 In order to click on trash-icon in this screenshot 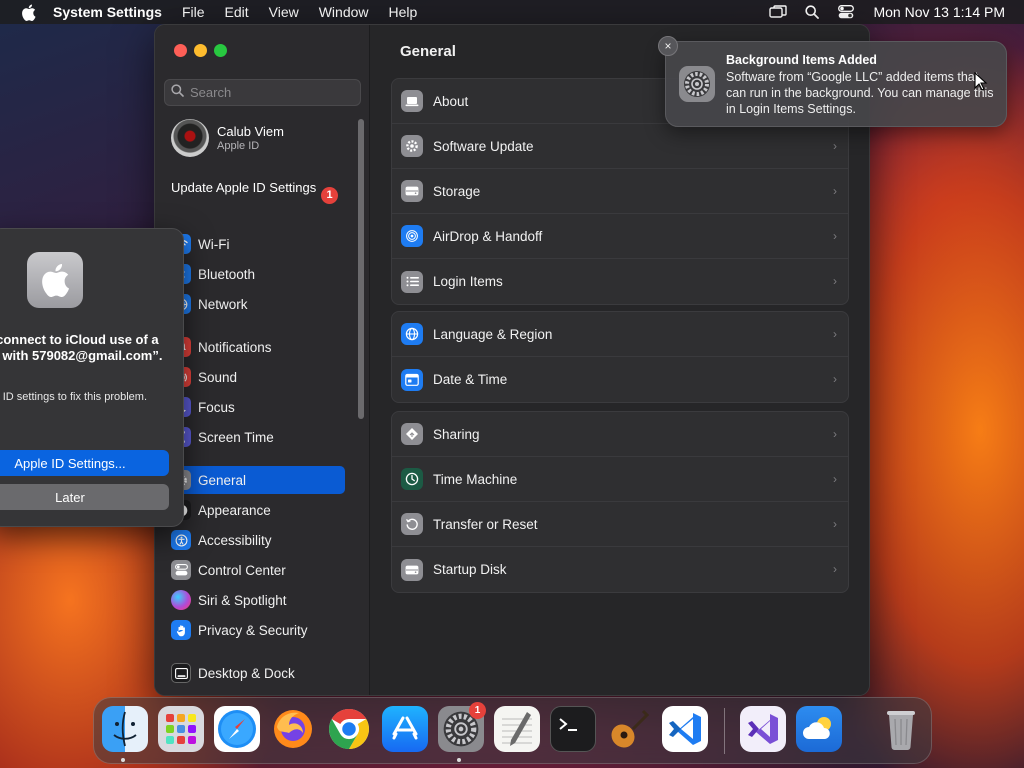, I will do `click(901, 729)`.